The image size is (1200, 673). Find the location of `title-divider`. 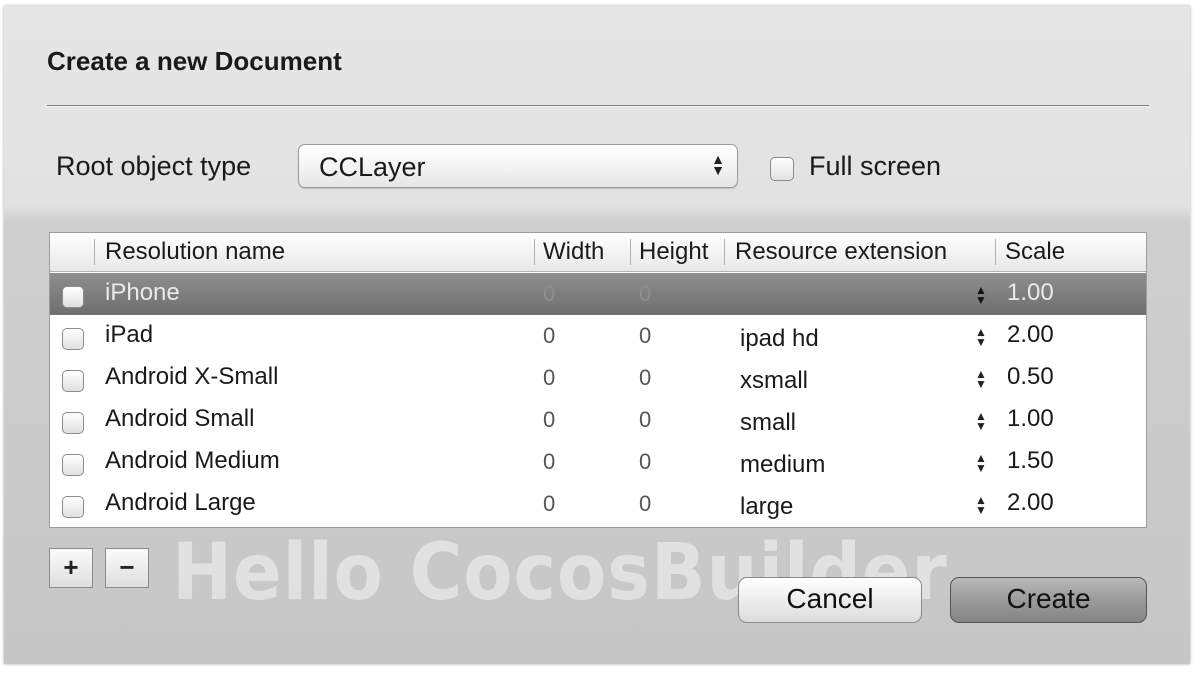

title-divider is located at coordinates (598, 106).